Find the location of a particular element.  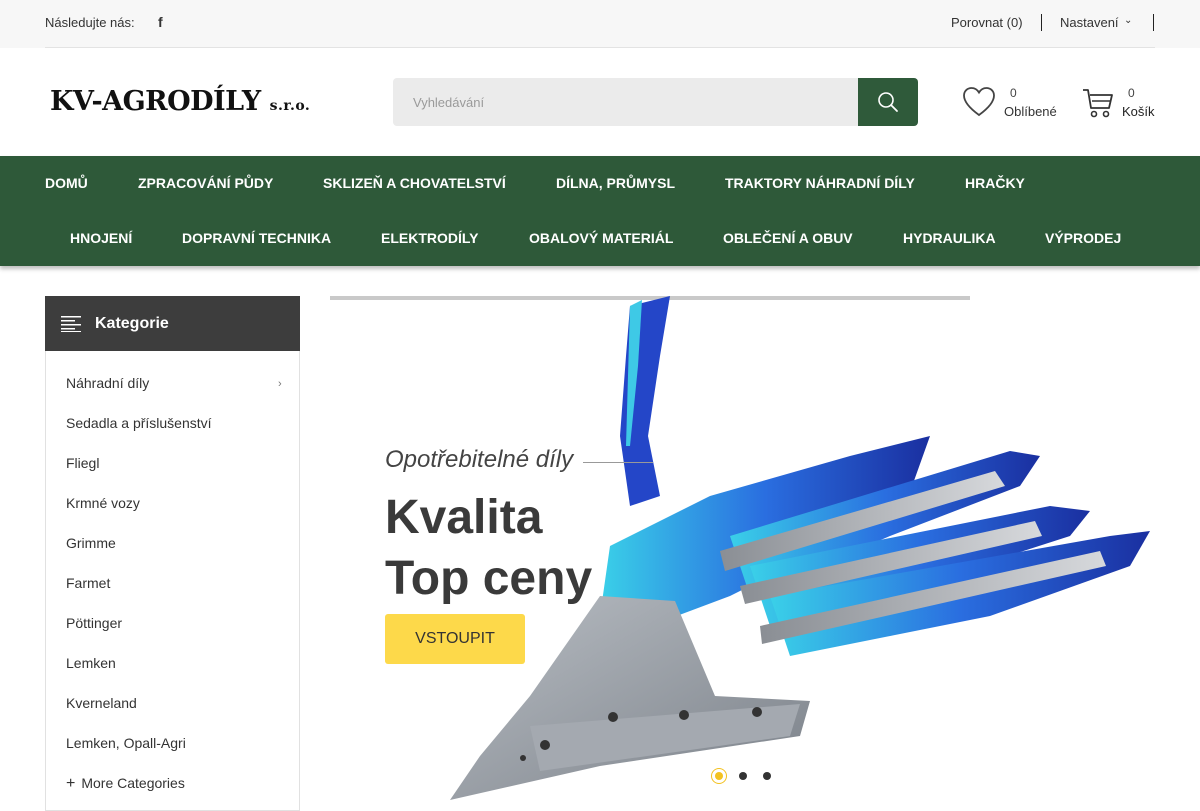

nav-item-dilna: DÍLNA, PRŮMYSL is located at coordinates (615, 183).